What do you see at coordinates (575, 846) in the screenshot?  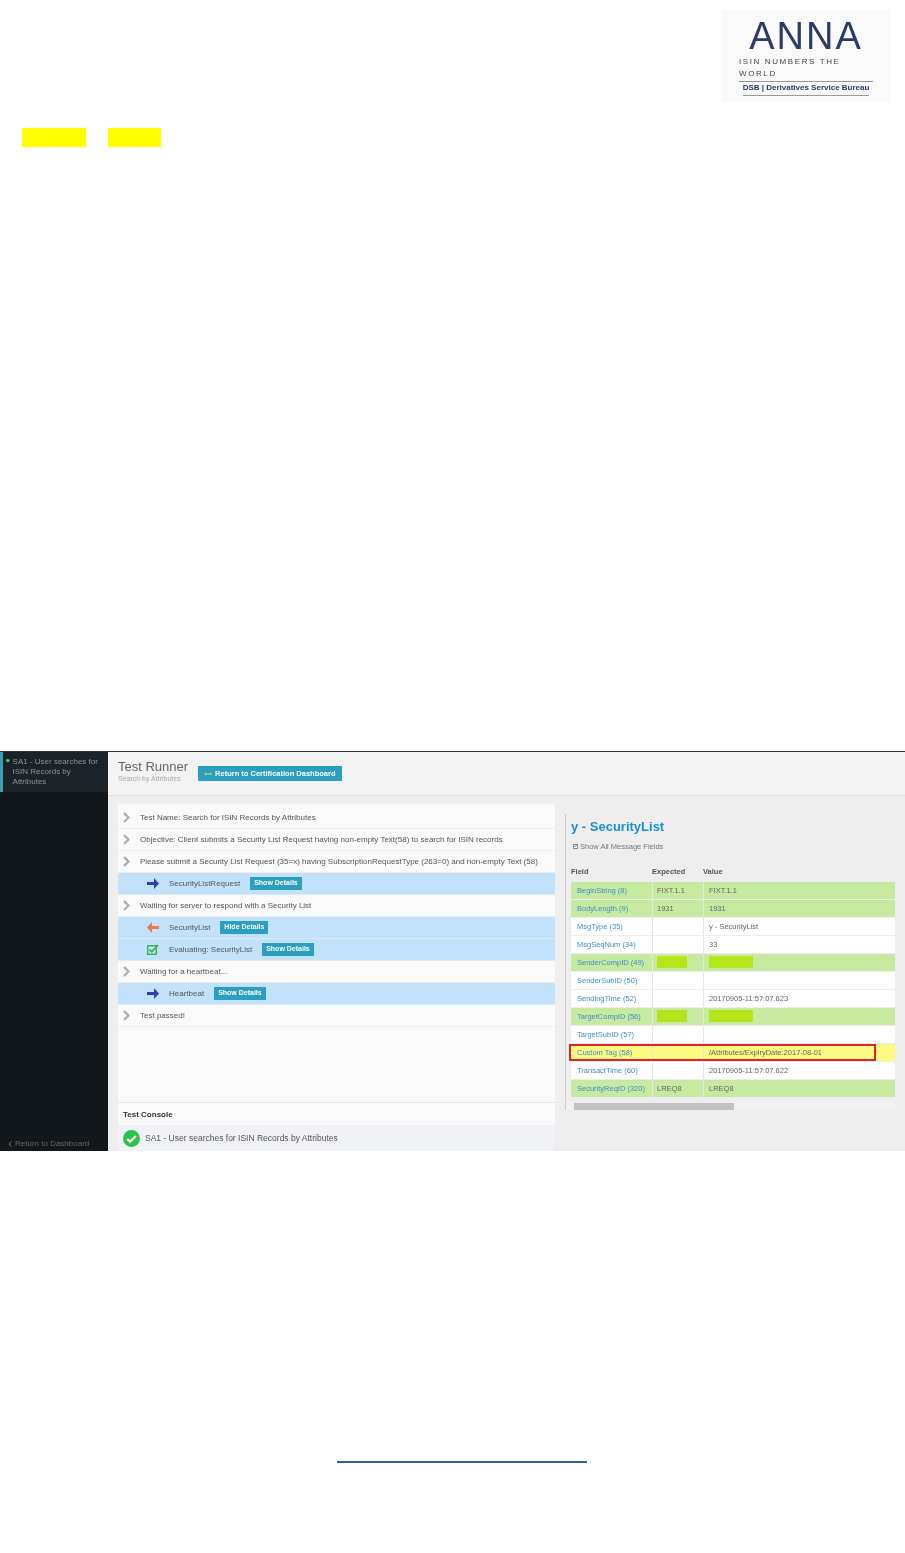 I see `show-all-checkbox` at bounding box center [575, 846].